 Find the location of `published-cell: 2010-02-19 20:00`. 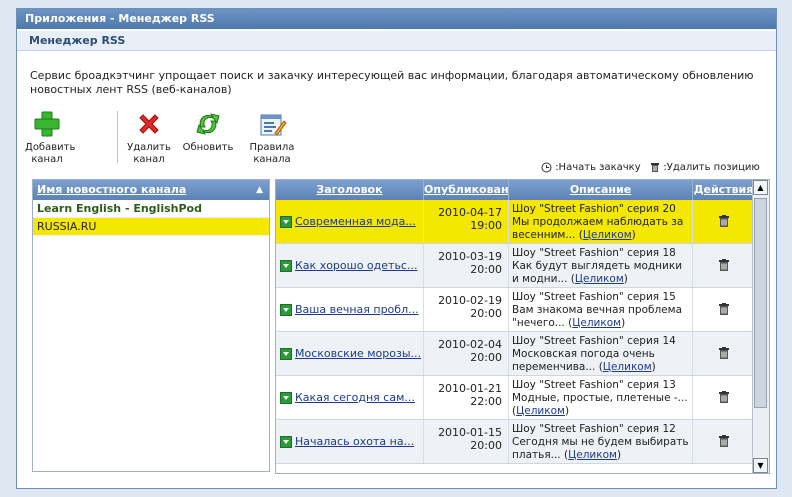

published-cell: 2010-02-19 20:00 is located at coordinates (466, 309).